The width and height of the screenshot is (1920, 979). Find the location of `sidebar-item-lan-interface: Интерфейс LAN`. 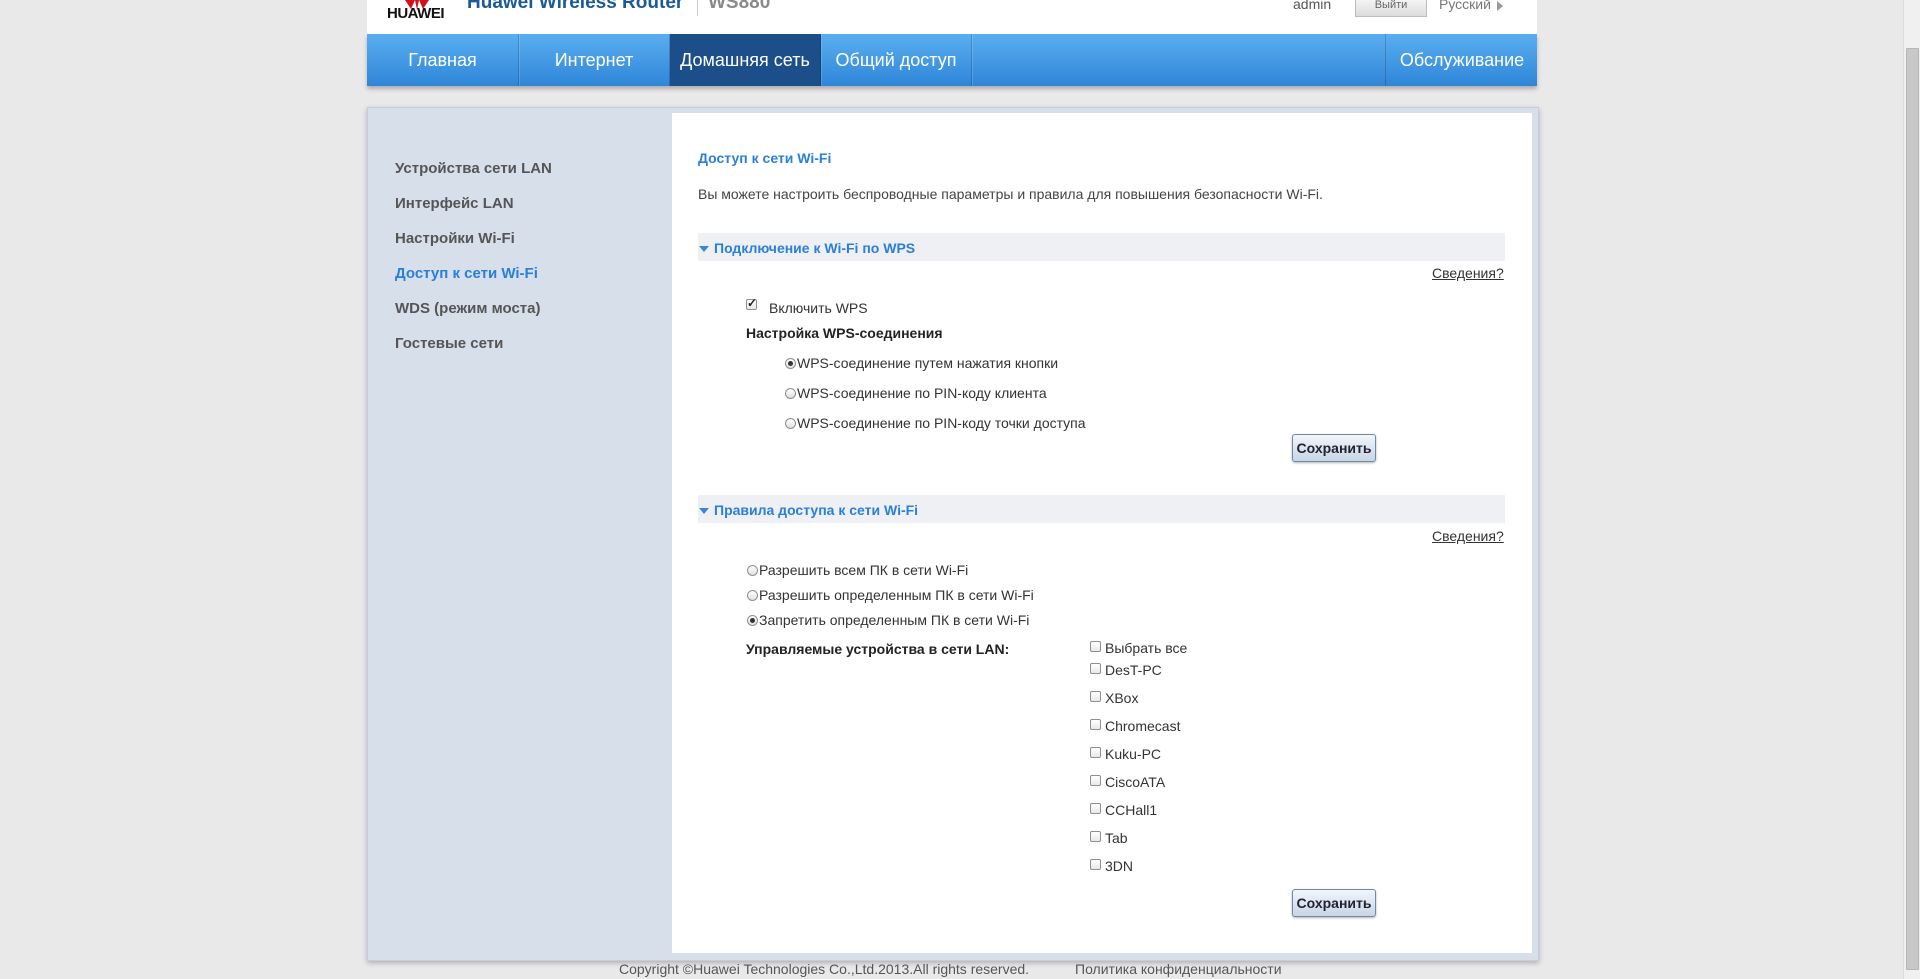

sidebar-item-lan-interface: Интерфейс LAN is located at coordinates (454, 203).